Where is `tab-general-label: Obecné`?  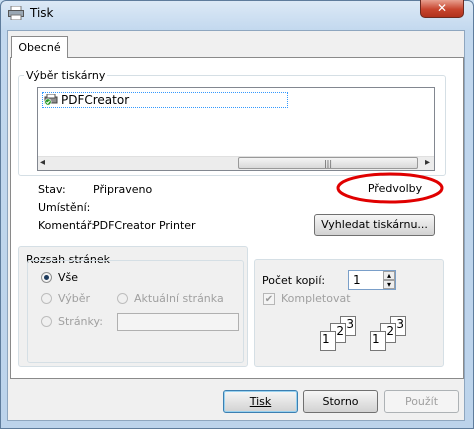
tab-general-label: Obecné is located at coordinates (39, 47).